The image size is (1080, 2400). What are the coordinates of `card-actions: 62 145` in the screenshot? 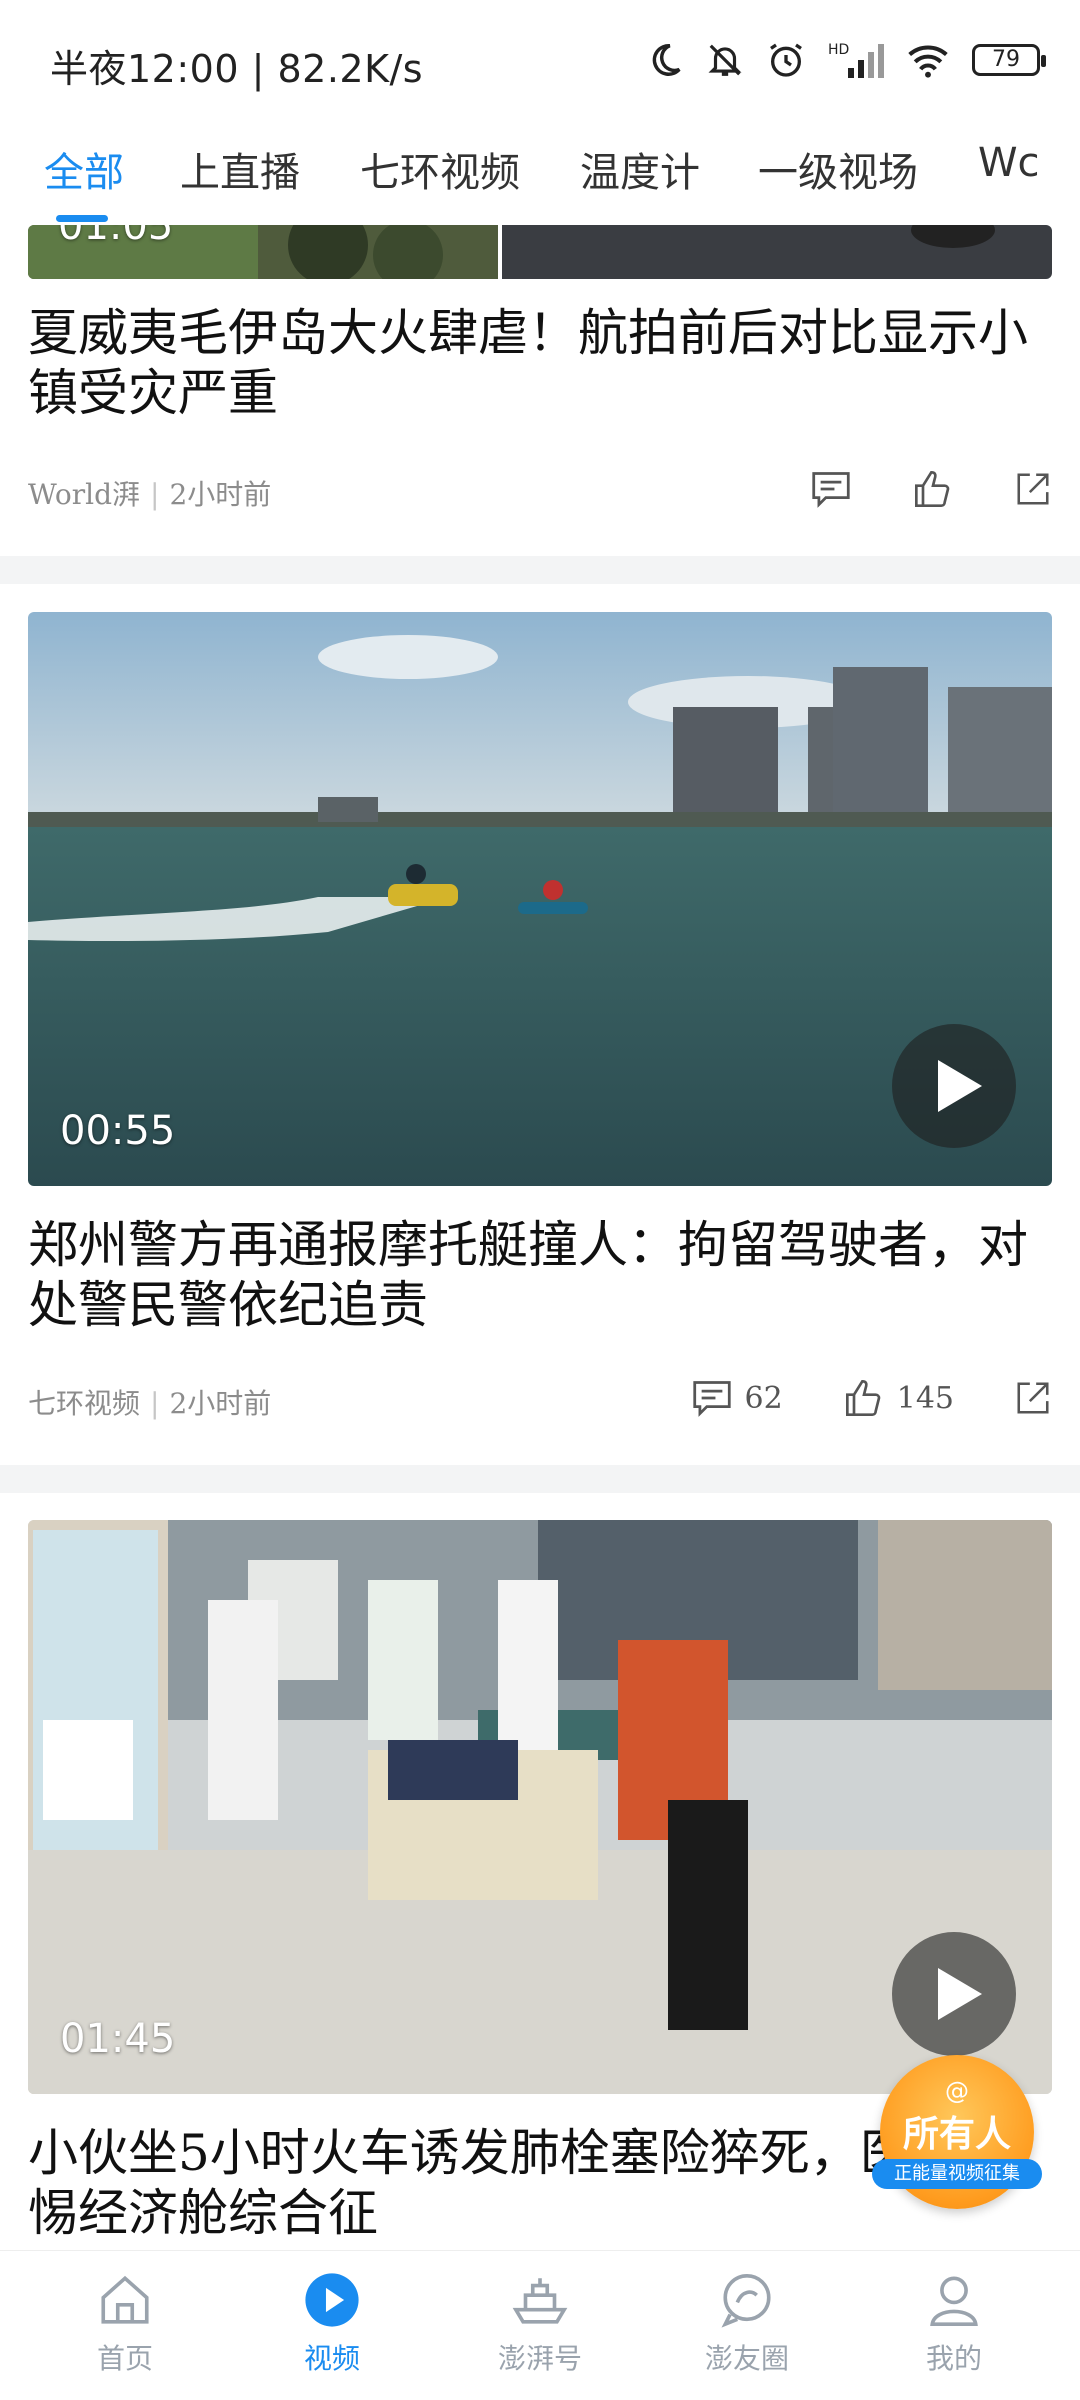 It's located at (841, 1398).